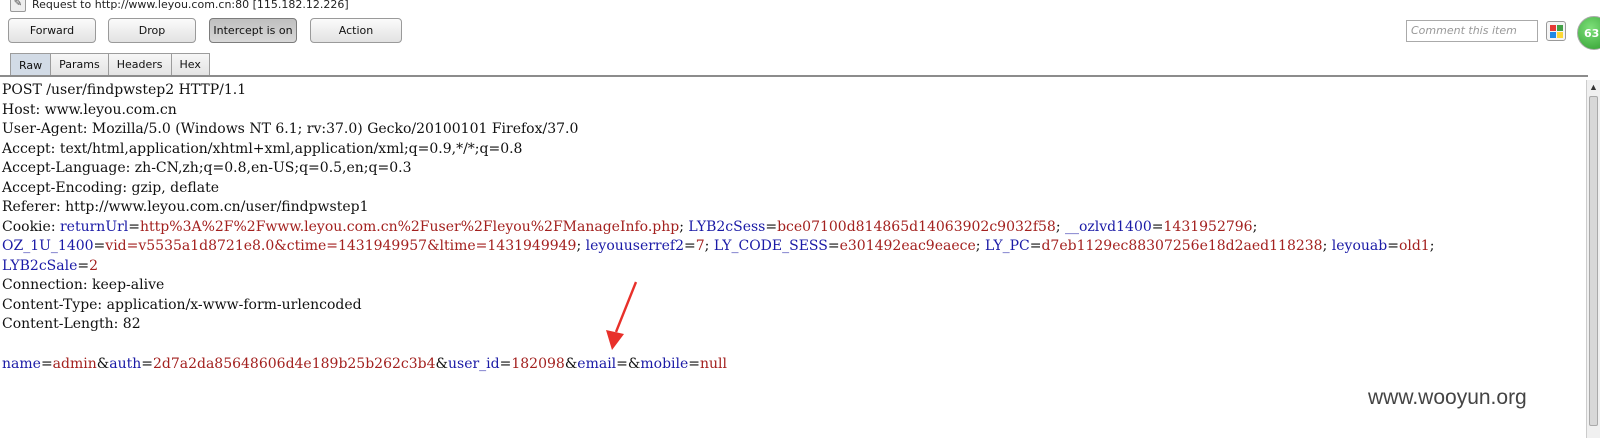 This screenshot has height=438, width=1600. Describe the element at coordinates (635, 246) in the screenshot. I see `cookie-key: leyouuserref2` at that location.